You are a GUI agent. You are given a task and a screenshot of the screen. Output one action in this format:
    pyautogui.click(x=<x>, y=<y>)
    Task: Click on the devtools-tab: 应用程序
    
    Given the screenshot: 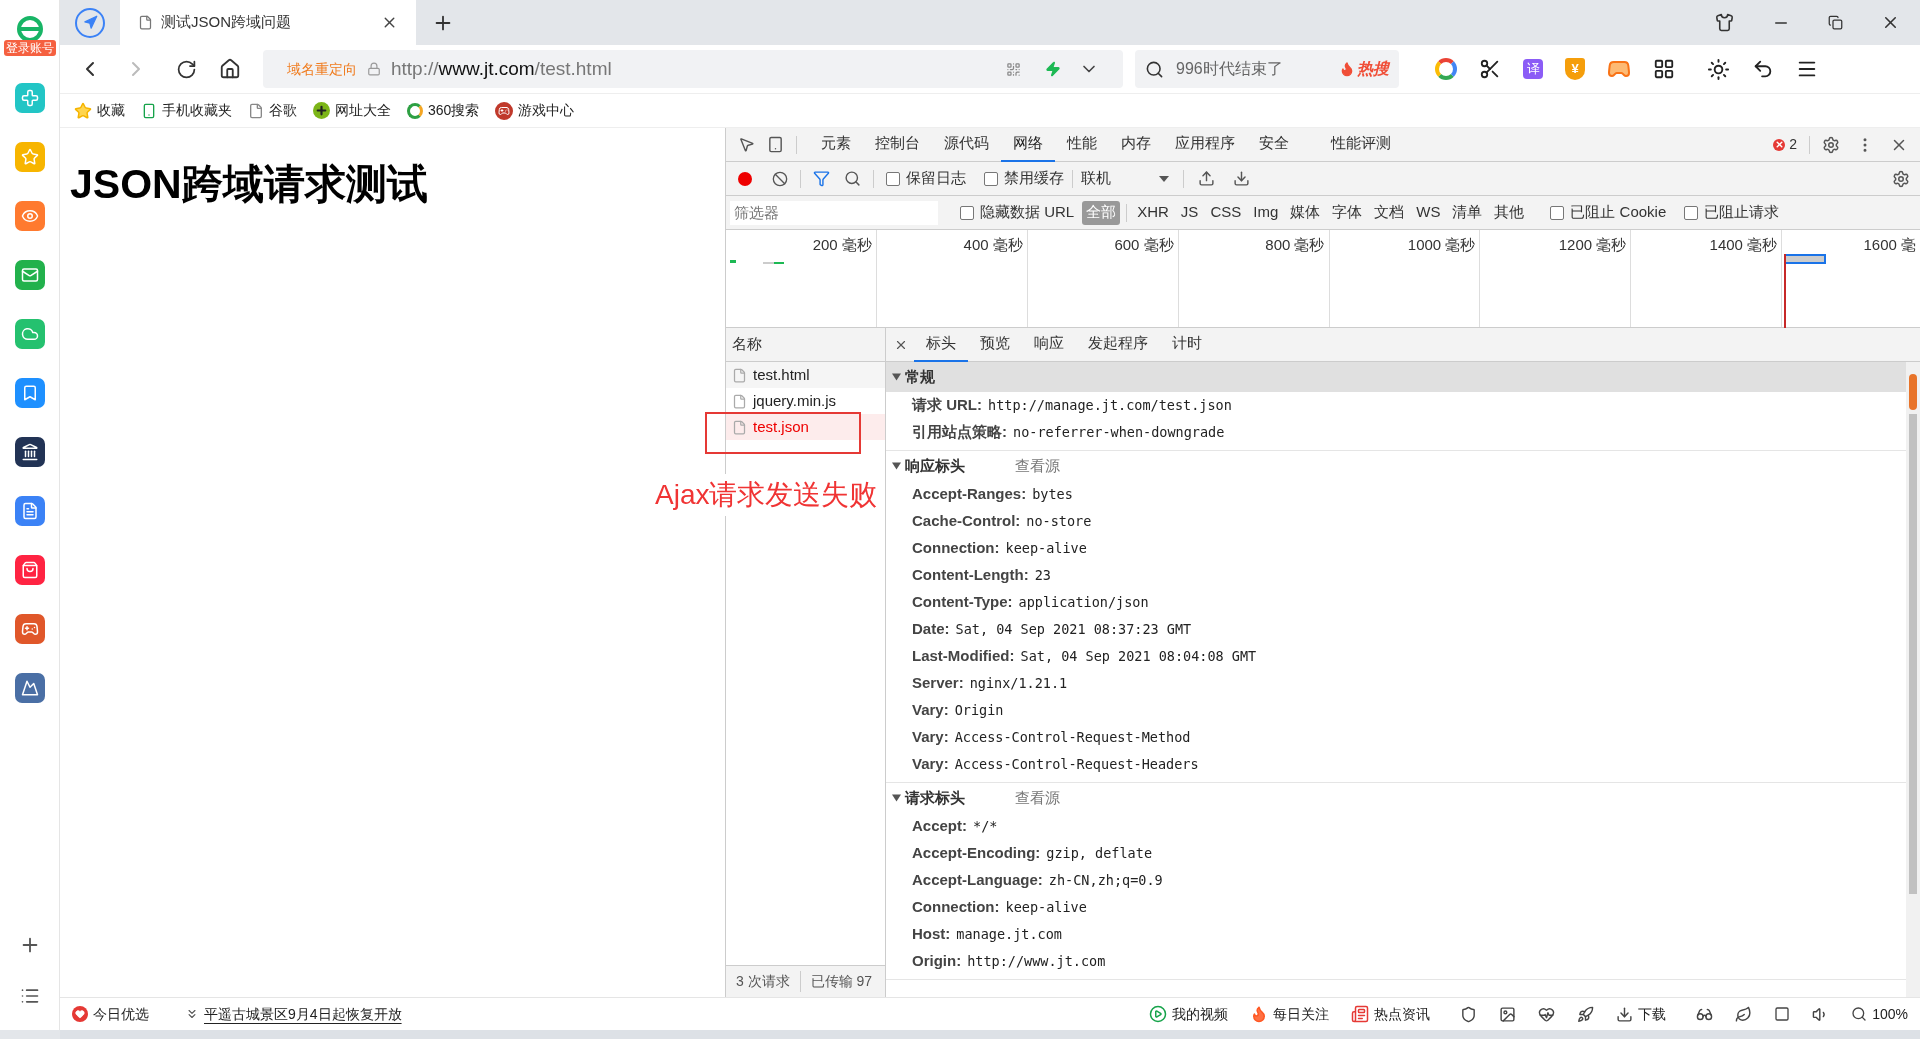 What is the action you would take?
    pyautogui.click(x=1205, y=144)
    